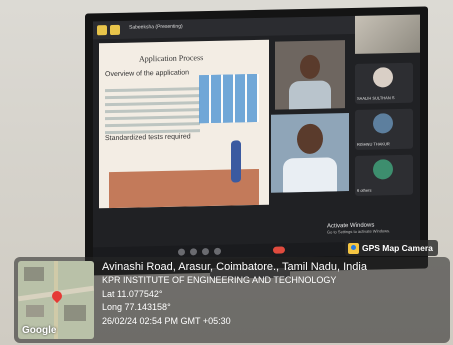  I want to click on gps-camera-icon, so click(353, 248).